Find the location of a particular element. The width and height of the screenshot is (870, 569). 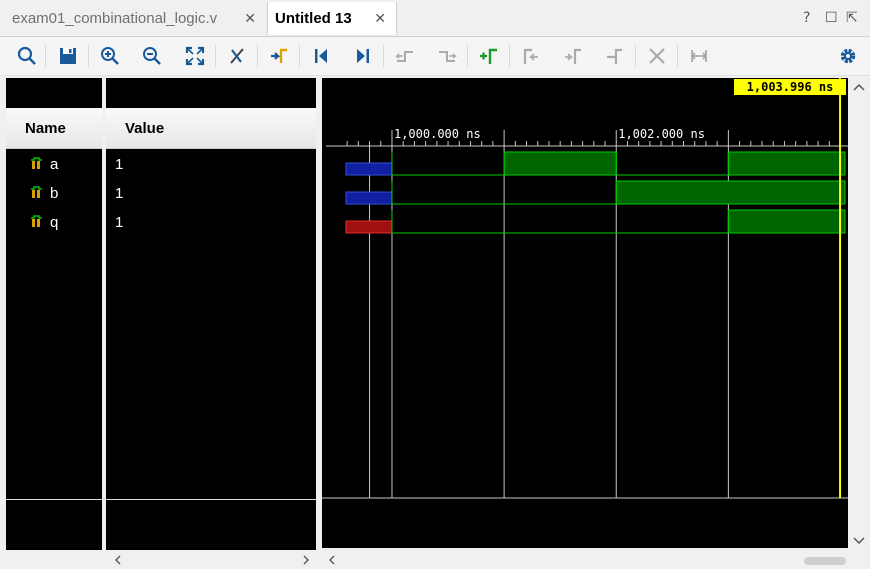

signal-name-label: q is located at coordinates (54, 222).